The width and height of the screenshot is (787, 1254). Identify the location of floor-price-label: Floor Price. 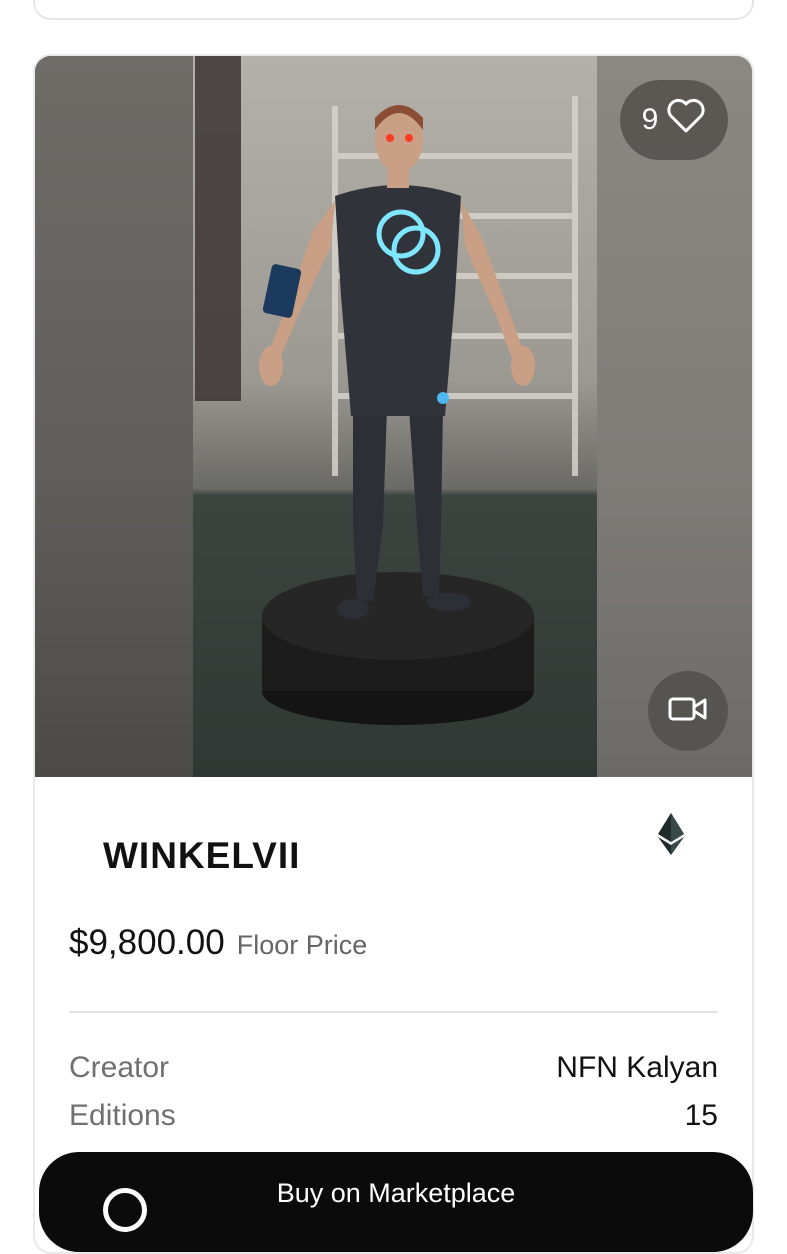
(302, 945).